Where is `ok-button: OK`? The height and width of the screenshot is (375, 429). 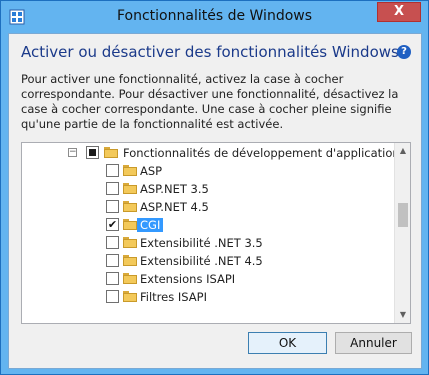 ok-button: OK is located at coordinates (287, 343).